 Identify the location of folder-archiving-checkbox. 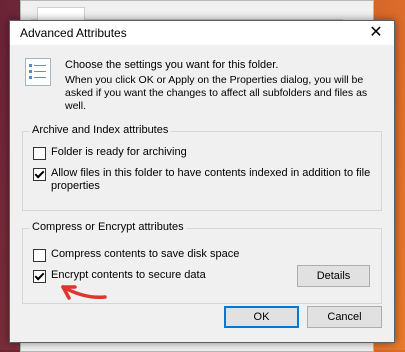
(39, 153).